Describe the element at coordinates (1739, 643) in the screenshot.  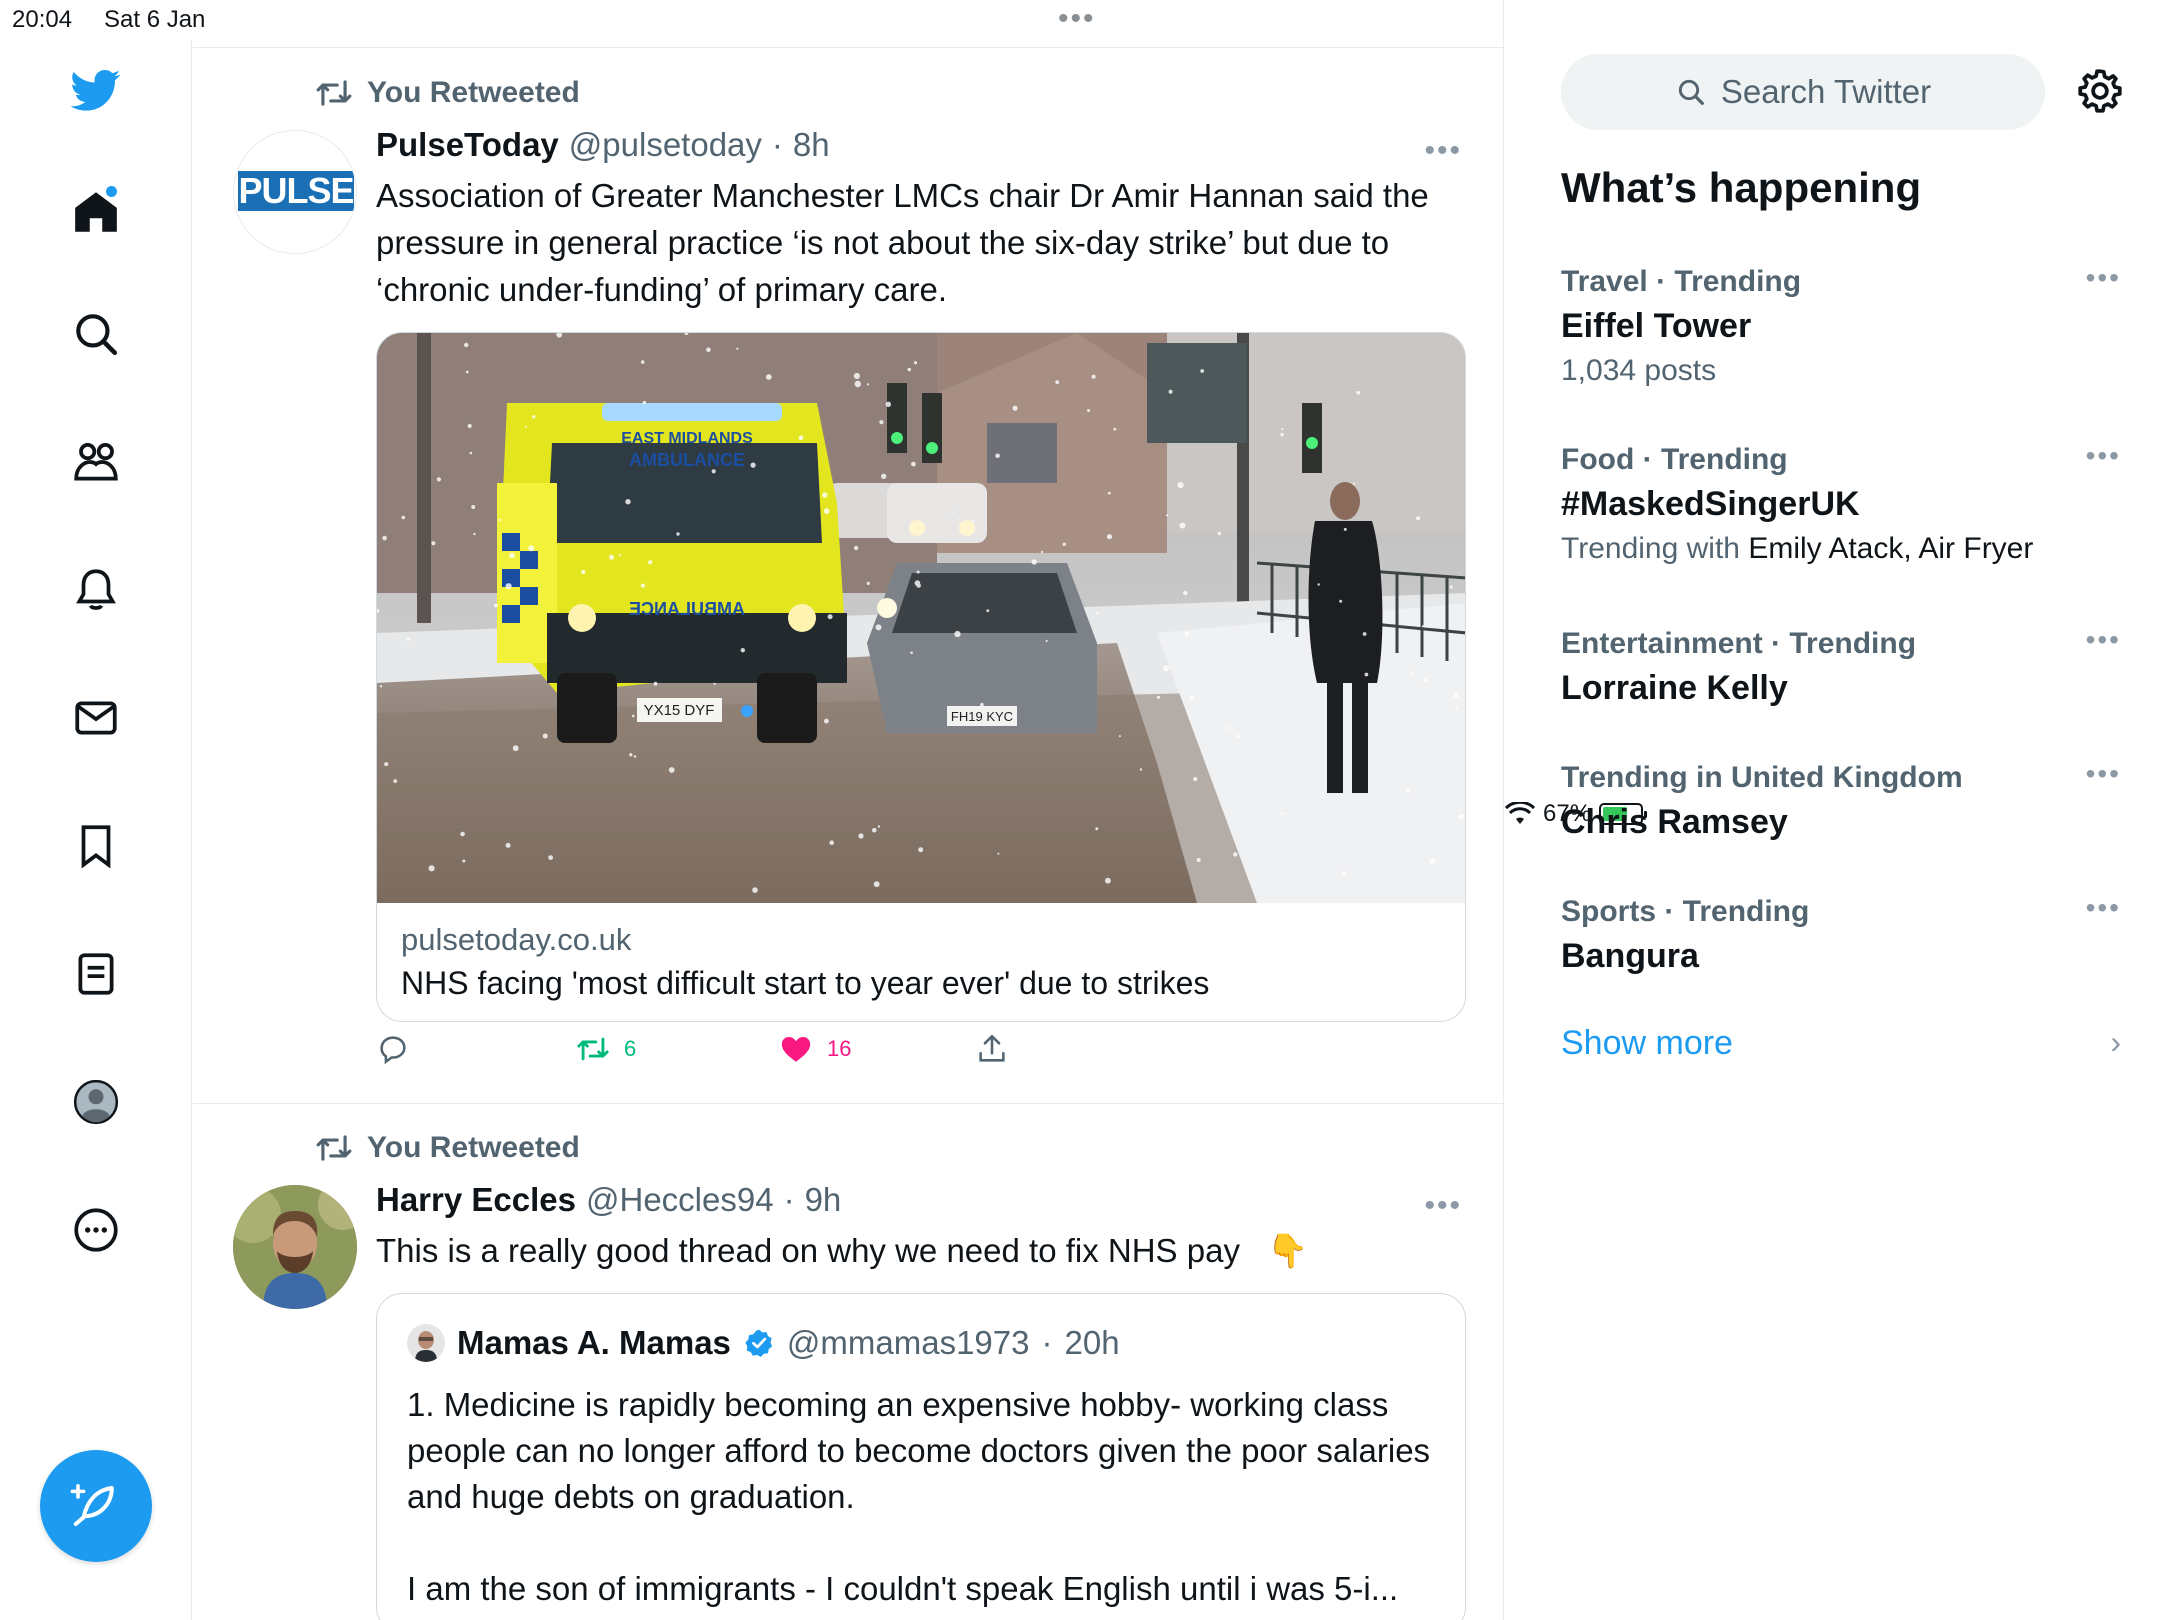
I see `trend-meta: Entertainment · Trending` at that location.